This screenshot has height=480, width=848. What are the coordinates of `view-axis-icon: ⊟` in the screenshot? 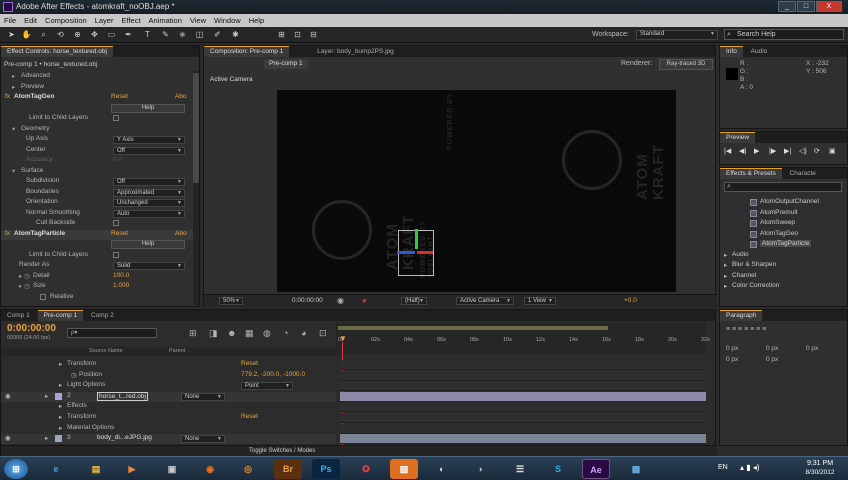 It's located at (313, 34).